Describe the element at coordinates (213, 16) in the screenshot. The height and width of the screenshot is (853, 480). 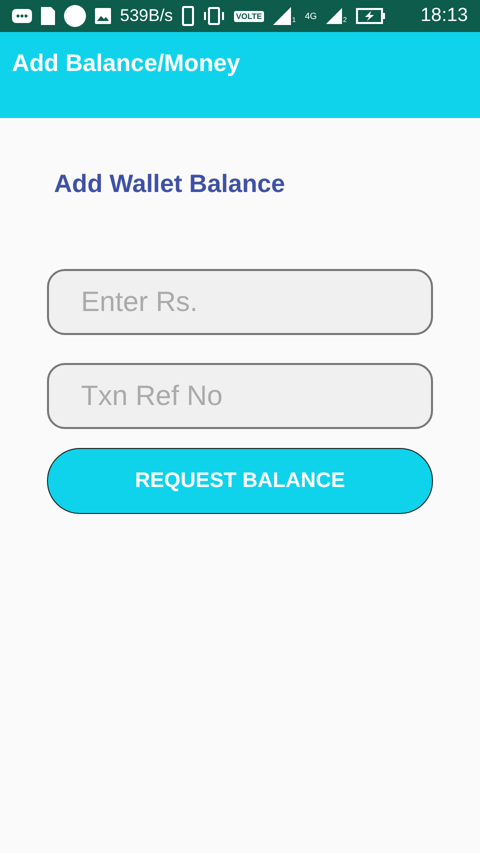
I see `vibrate-icon` at that location.